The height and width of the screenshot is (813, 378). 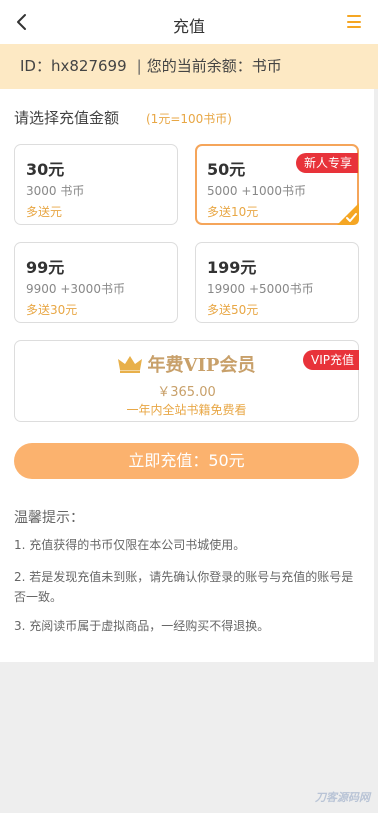 I want to click on option-amount: 30元, so click(x=45, y=169).